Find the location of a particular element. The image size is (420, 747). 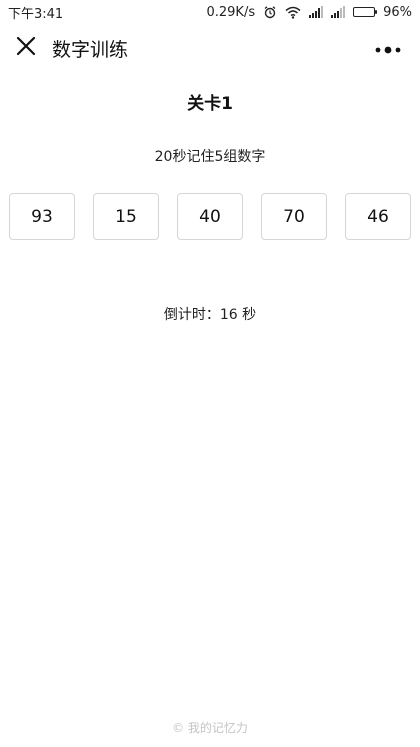

footer-copyright: © 我的记忆力 is located at coordinates (210, 728).